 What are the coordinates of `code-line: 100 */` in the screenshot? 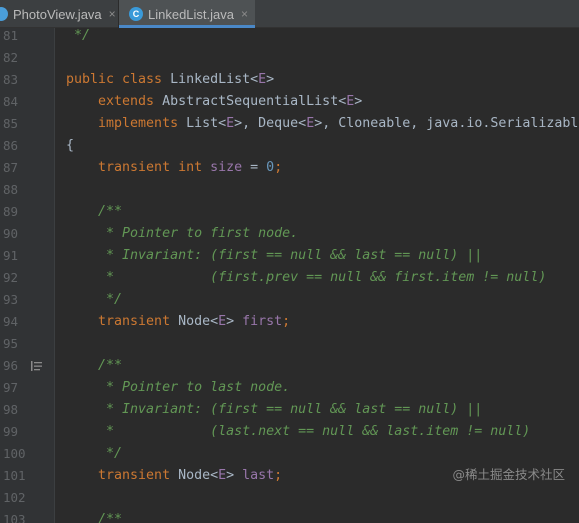 It's located at (289, 454).